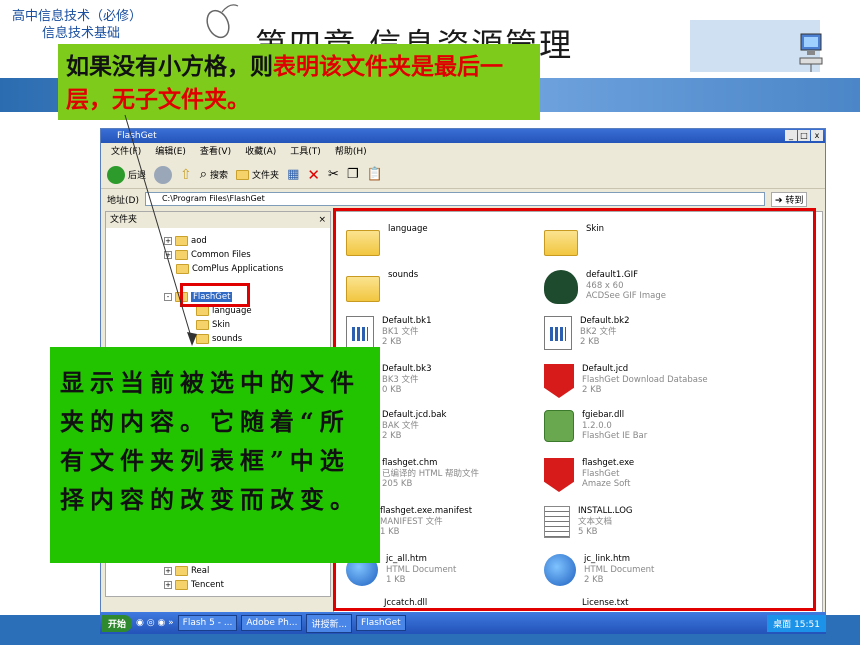 The width and height of the screenshot is (860, 645). I want to click on search-icon: ⌕, so click(203, 174).